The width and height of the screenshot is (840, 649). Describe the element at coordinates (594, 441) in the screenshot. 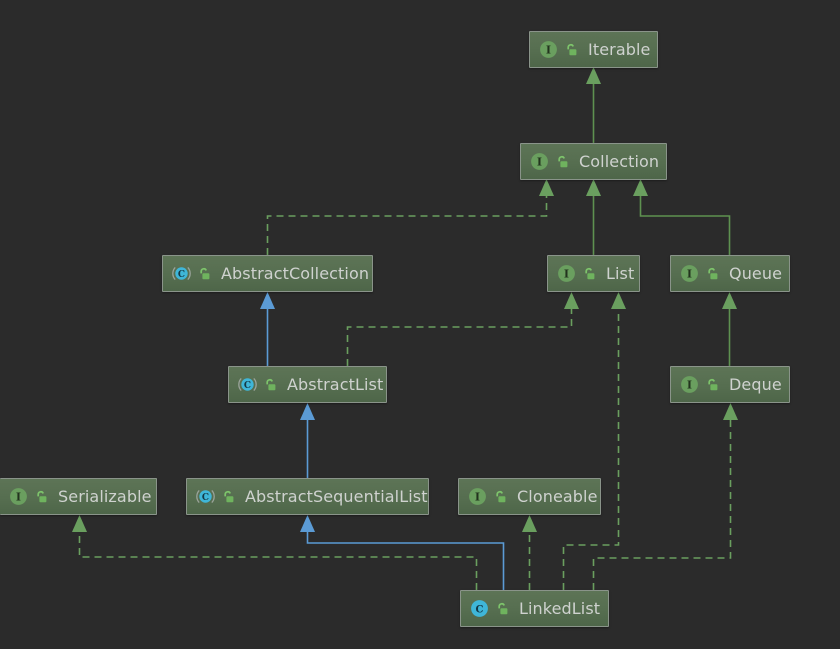

I see `edge-linkedlist-list` at that location.